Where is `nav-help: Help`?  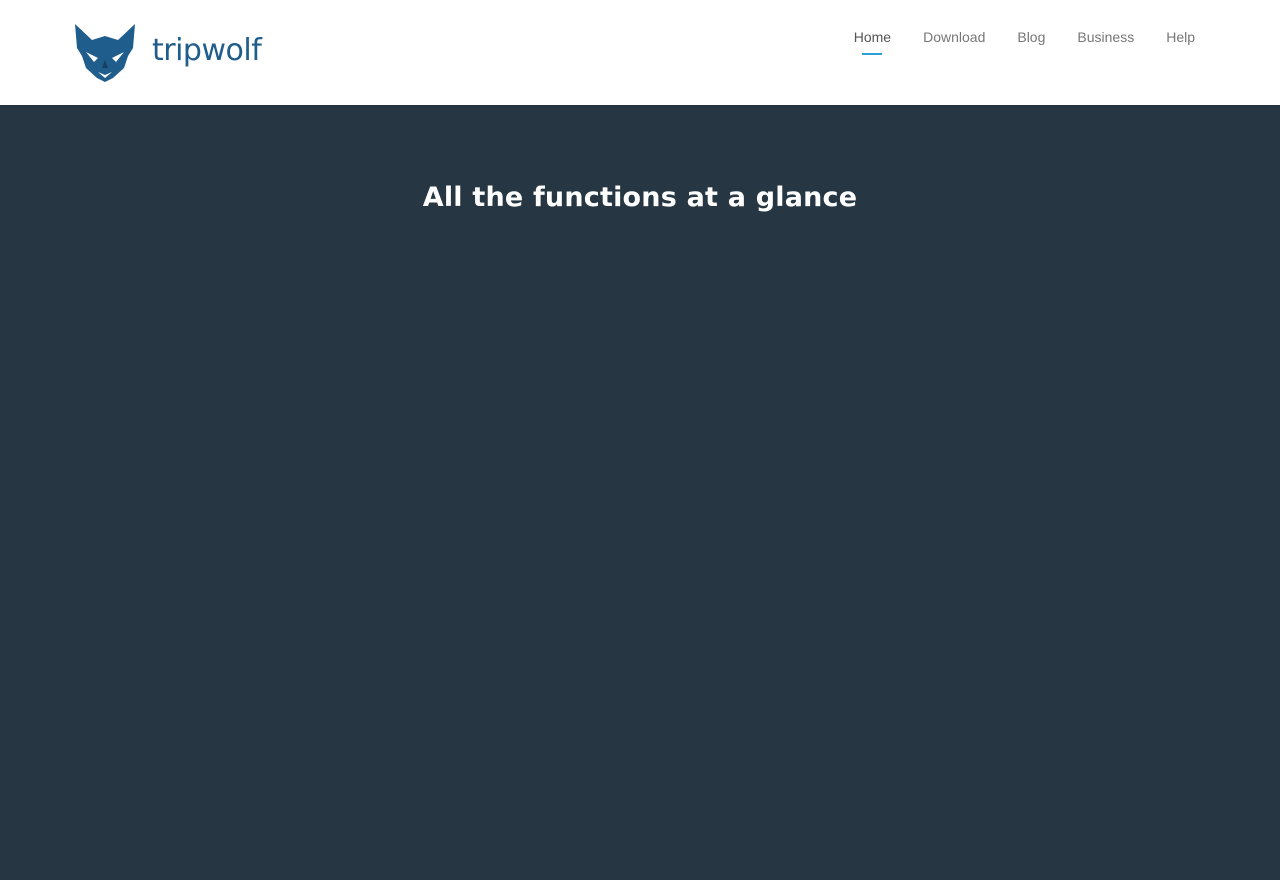
nav-help: Help is located at coordinates (1180, 37).